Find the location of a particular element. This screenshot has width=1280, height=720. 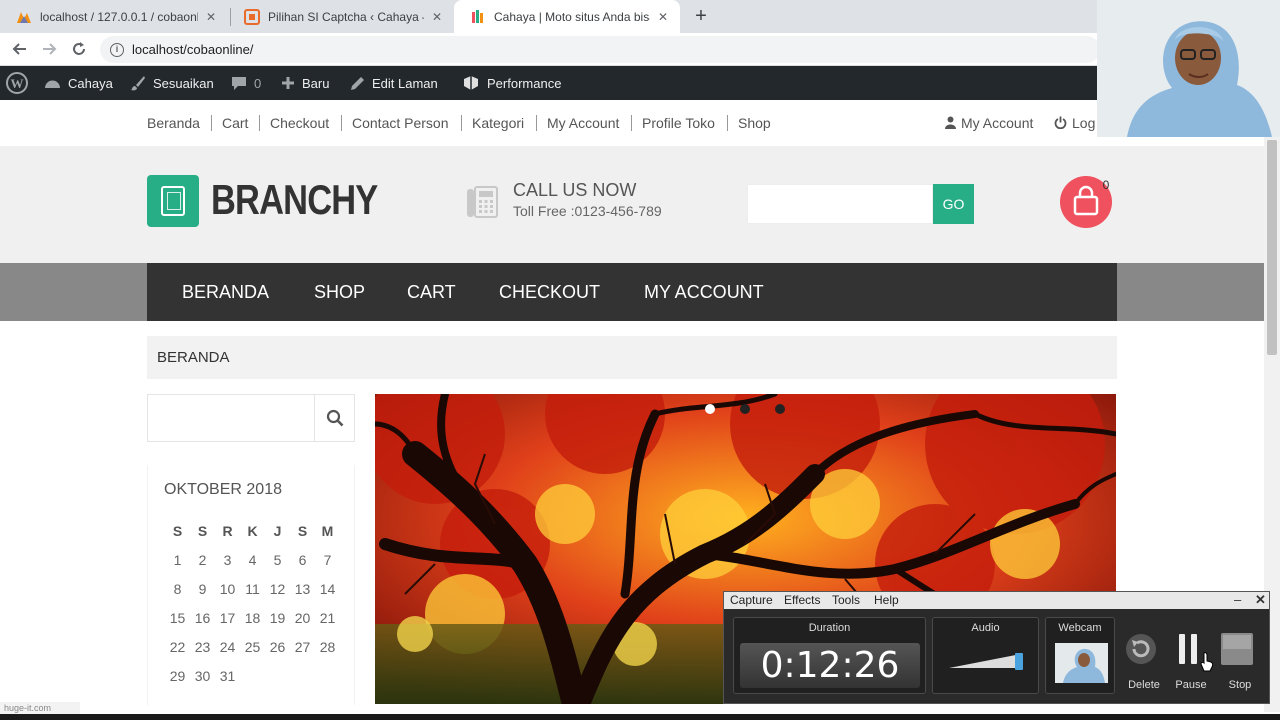

calendar-day: 19 is located at coordinates (277, 624).